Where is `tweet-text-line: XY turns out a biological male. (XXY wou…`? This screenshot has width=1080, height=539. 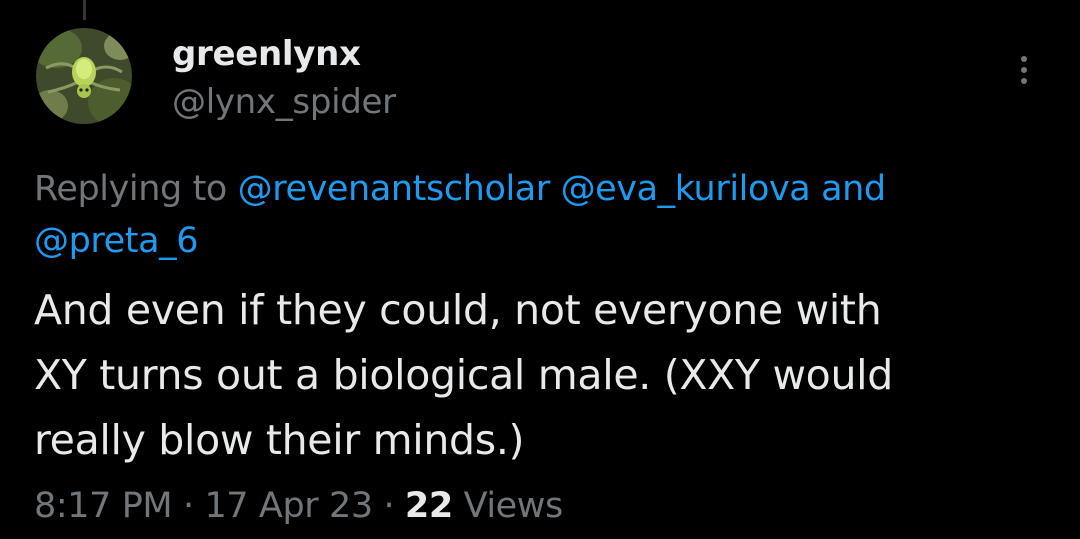 tweet-text-line: XY turns out a biological male. (XXY wou… is located at coordinates (463, 375).